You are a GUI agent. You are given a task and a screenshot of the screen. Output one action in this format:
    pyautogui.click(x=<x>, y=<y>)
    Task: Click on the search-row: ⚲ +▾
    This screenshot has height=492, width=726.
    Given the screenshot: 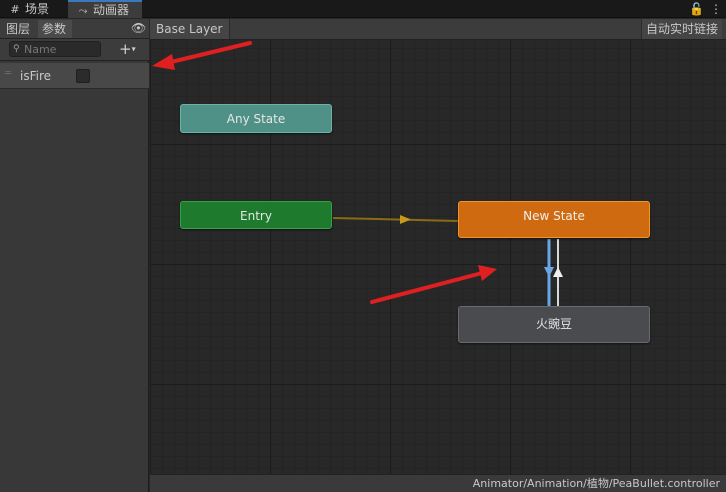 What is the action you would take?
    pyautogui.click(x=74, y=50)
    